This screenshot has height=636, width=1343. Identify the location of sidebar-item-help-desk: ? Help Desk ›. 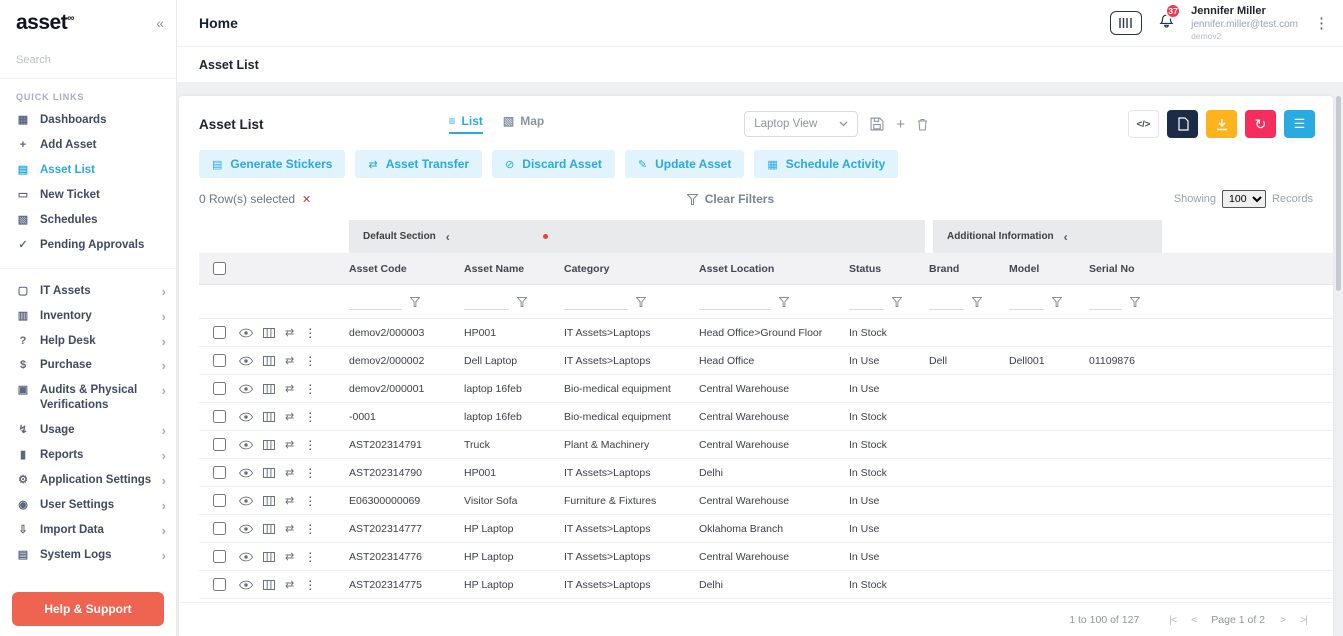
(88, 341).